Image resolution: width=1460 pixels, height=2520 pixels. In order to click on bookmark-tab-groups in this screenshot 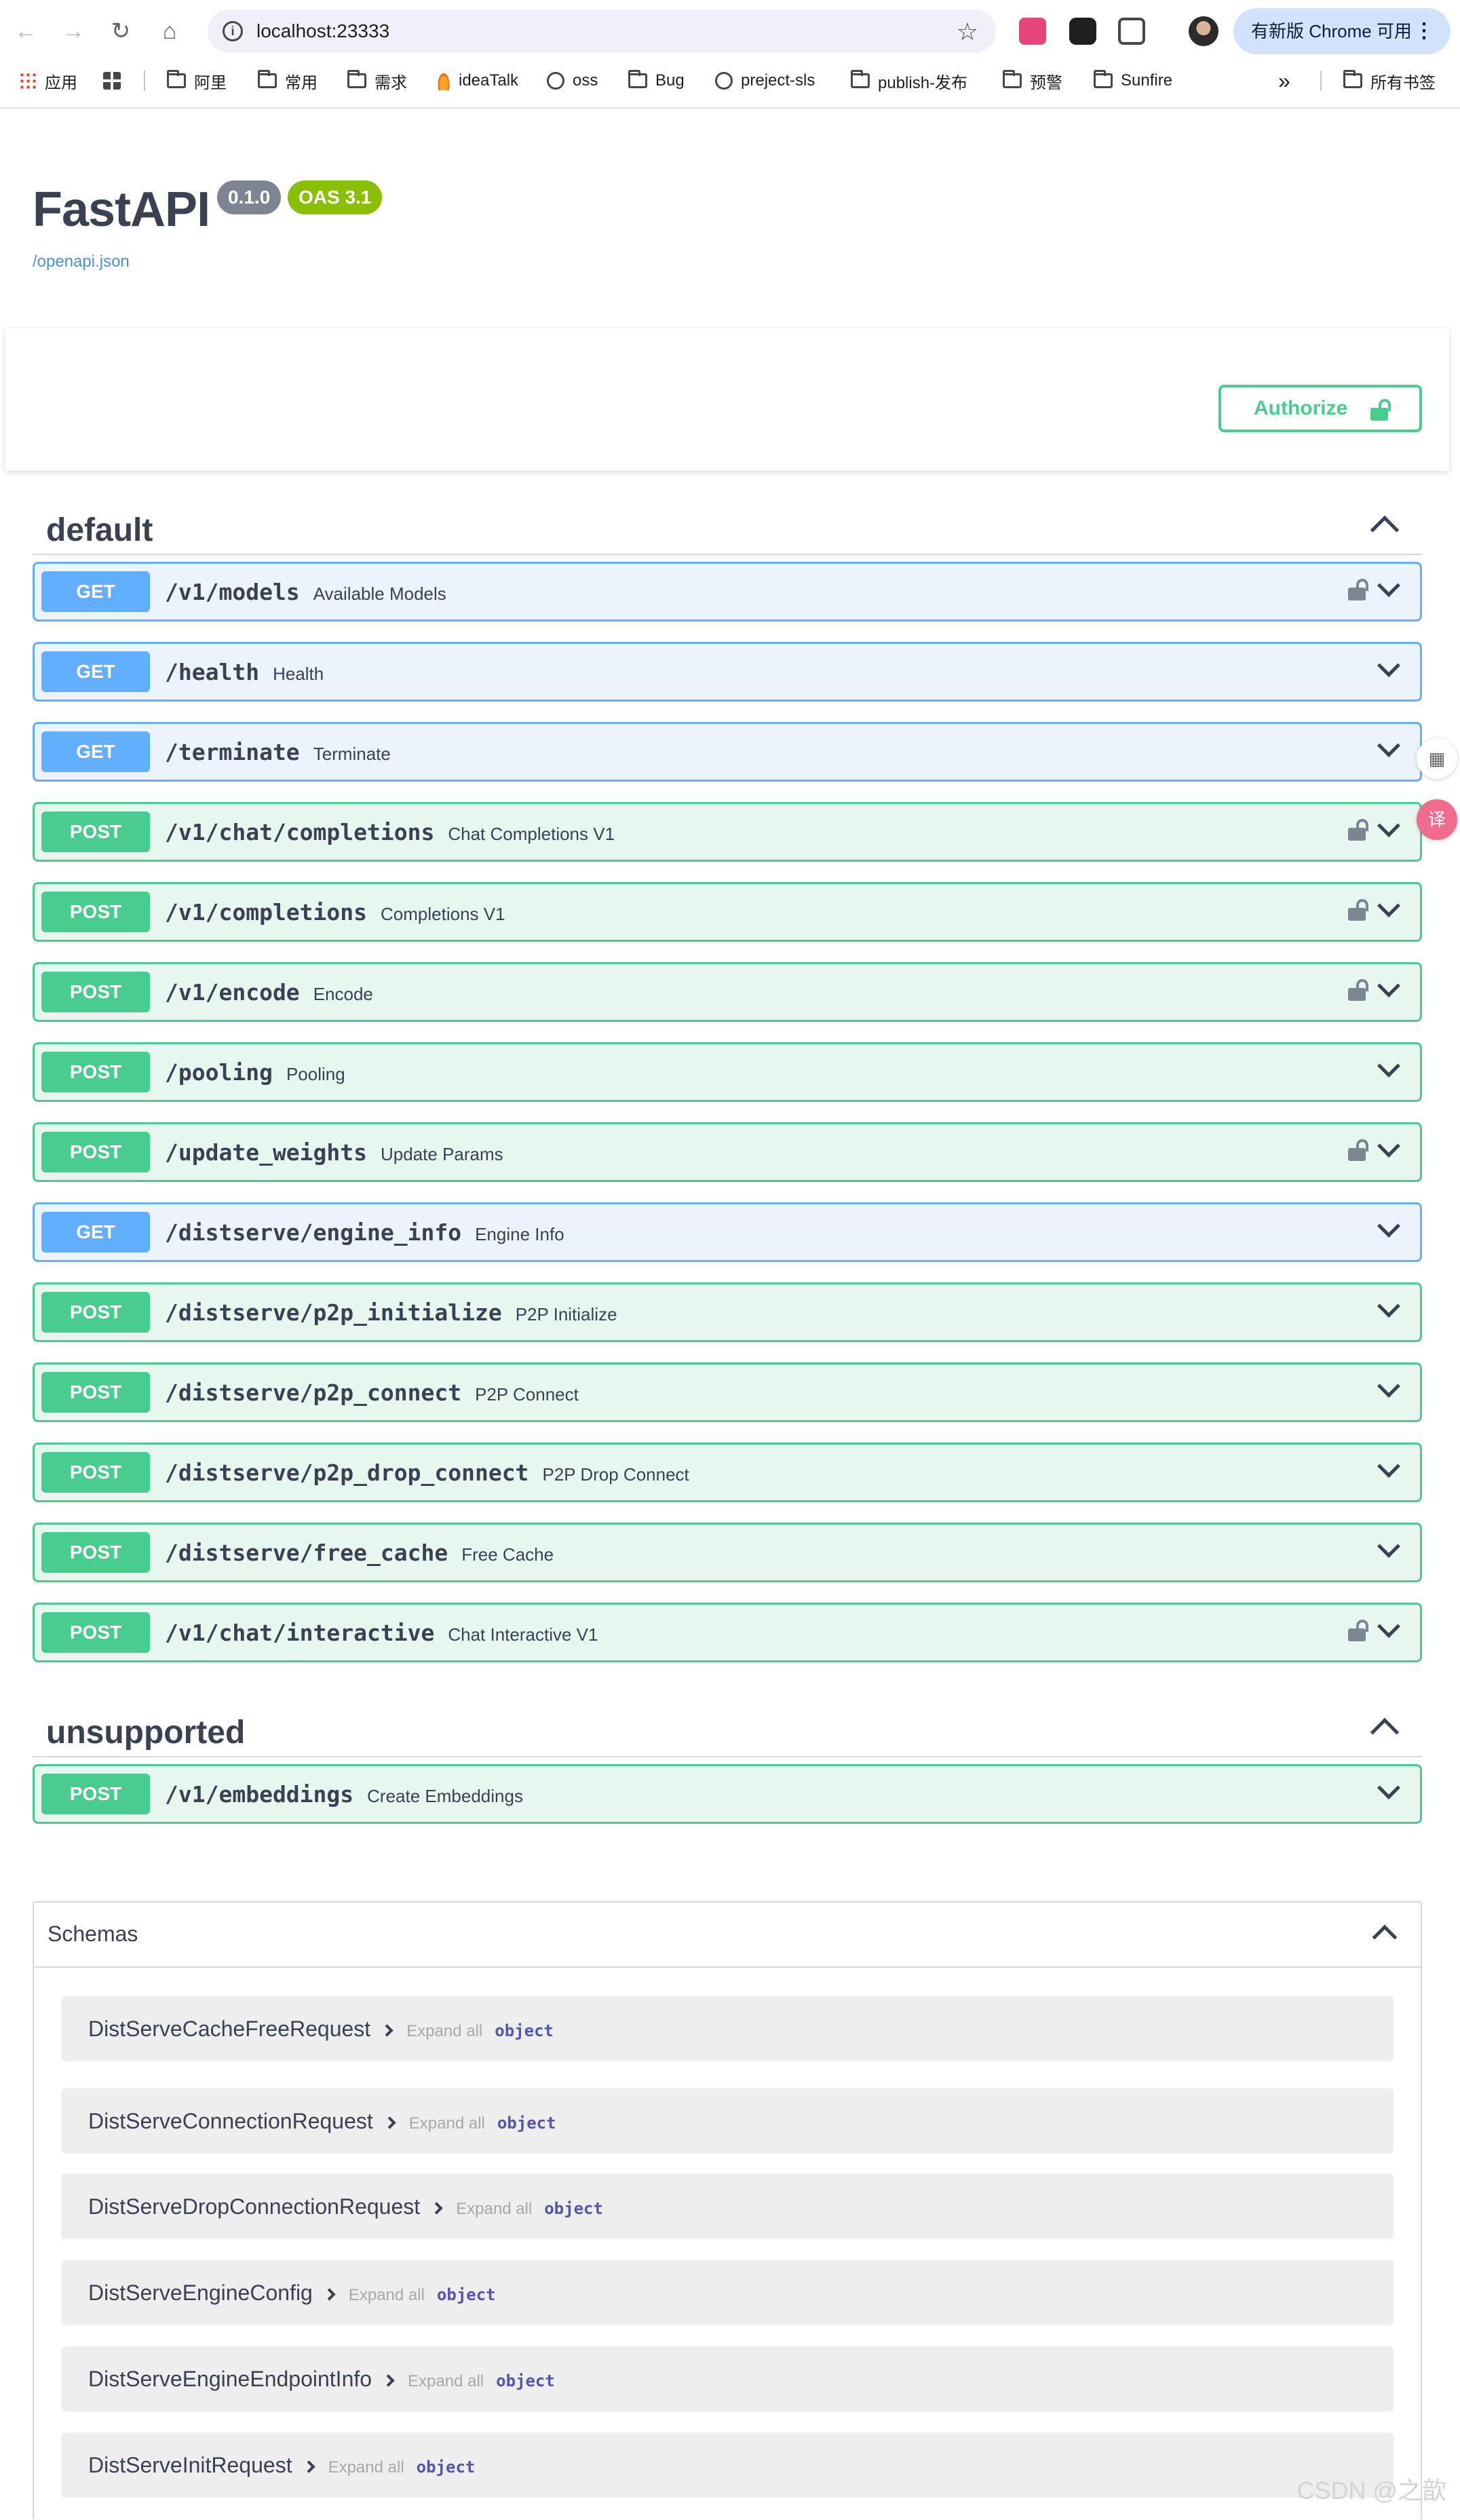, I will do `click(116, 80)`.